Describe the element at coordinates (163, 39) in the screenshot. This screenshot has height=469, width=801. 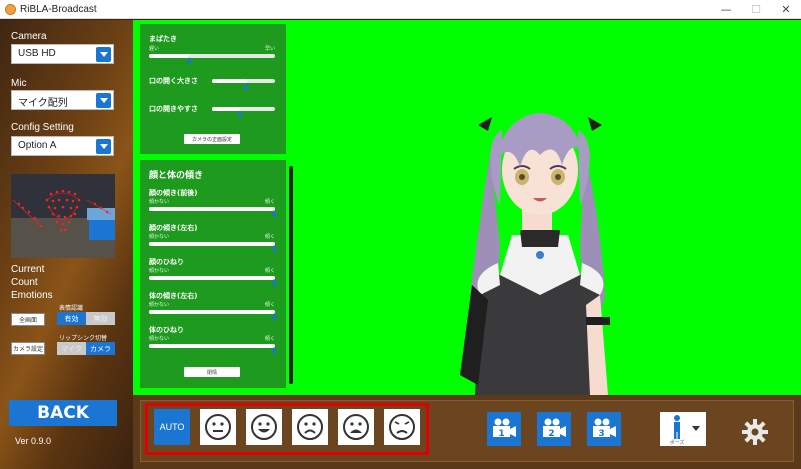
I see `slider-blink-label: まばたき` at that location.